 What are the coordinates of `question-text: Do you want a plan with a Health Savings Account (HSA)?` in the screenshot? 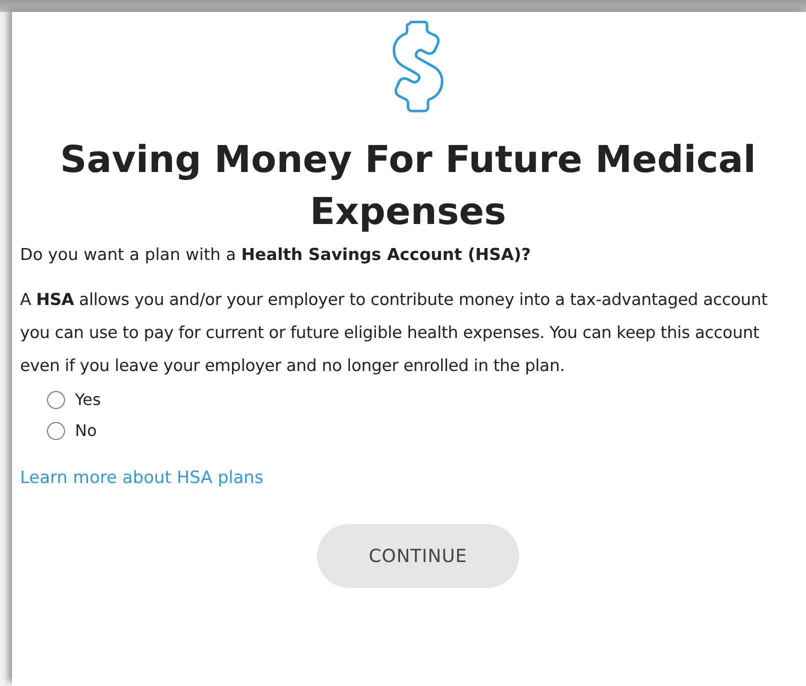 It's located at (276, 255).